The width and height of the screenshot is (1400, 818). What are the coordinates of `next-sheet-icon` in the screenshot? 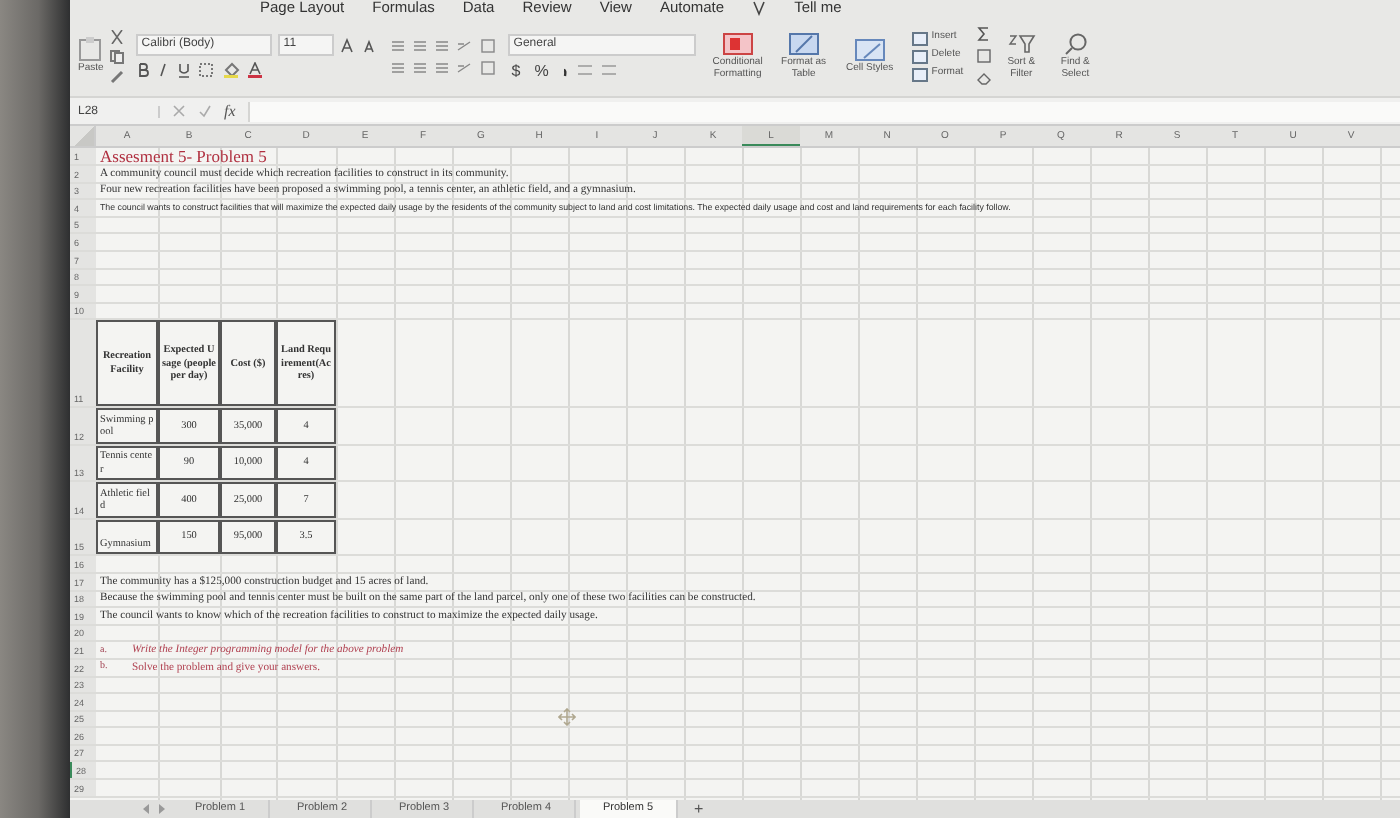 It's located at (162, 809).